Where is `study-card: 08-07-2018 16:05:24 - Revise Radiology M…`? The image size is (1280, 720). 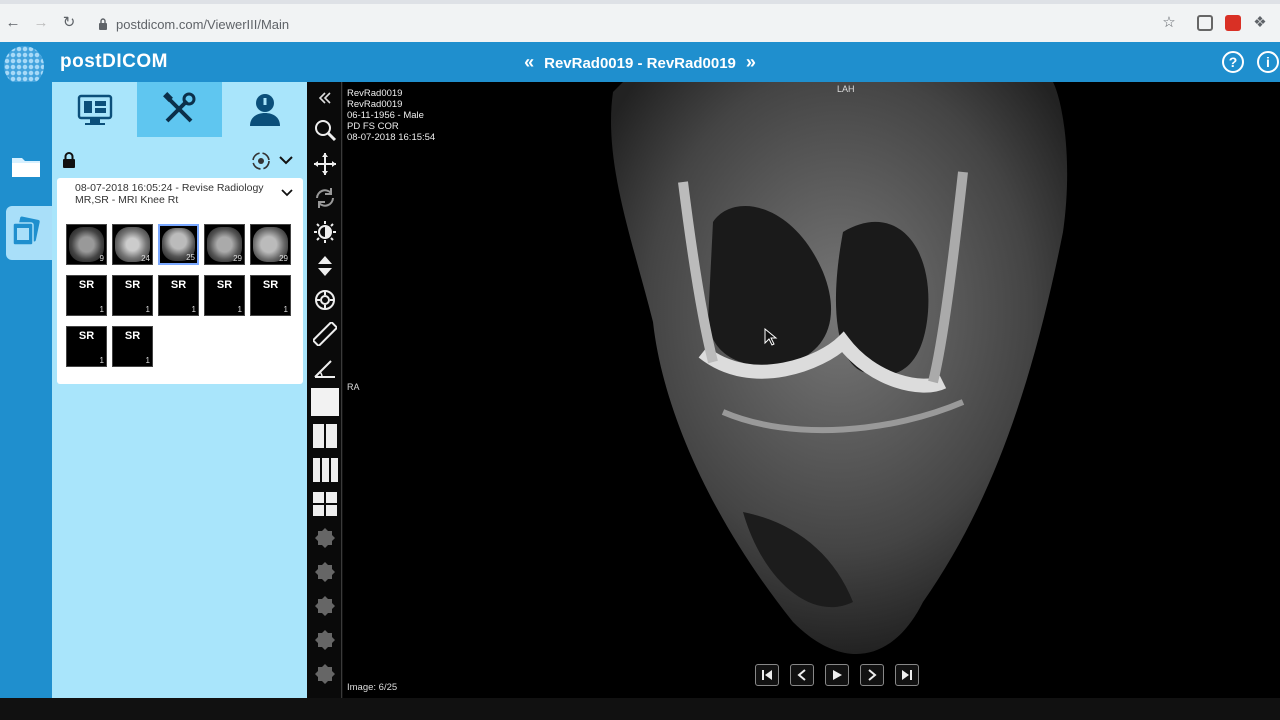 study-card: 08-07-2018 16:05:24 - Revise Radiology M… is located at coordinates (180, 281).